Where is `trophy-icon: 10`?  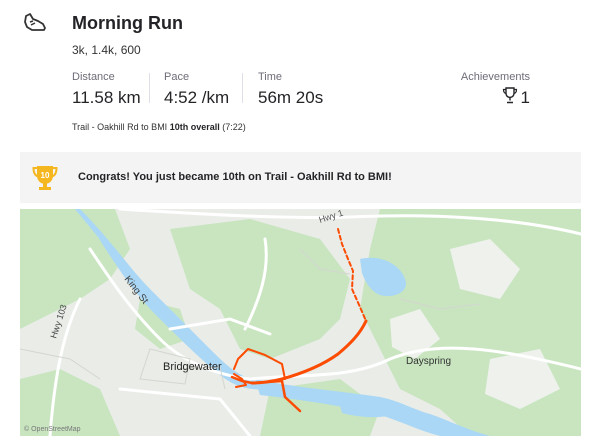
trophy-icon: 10 is located at coordinates (45, 180).